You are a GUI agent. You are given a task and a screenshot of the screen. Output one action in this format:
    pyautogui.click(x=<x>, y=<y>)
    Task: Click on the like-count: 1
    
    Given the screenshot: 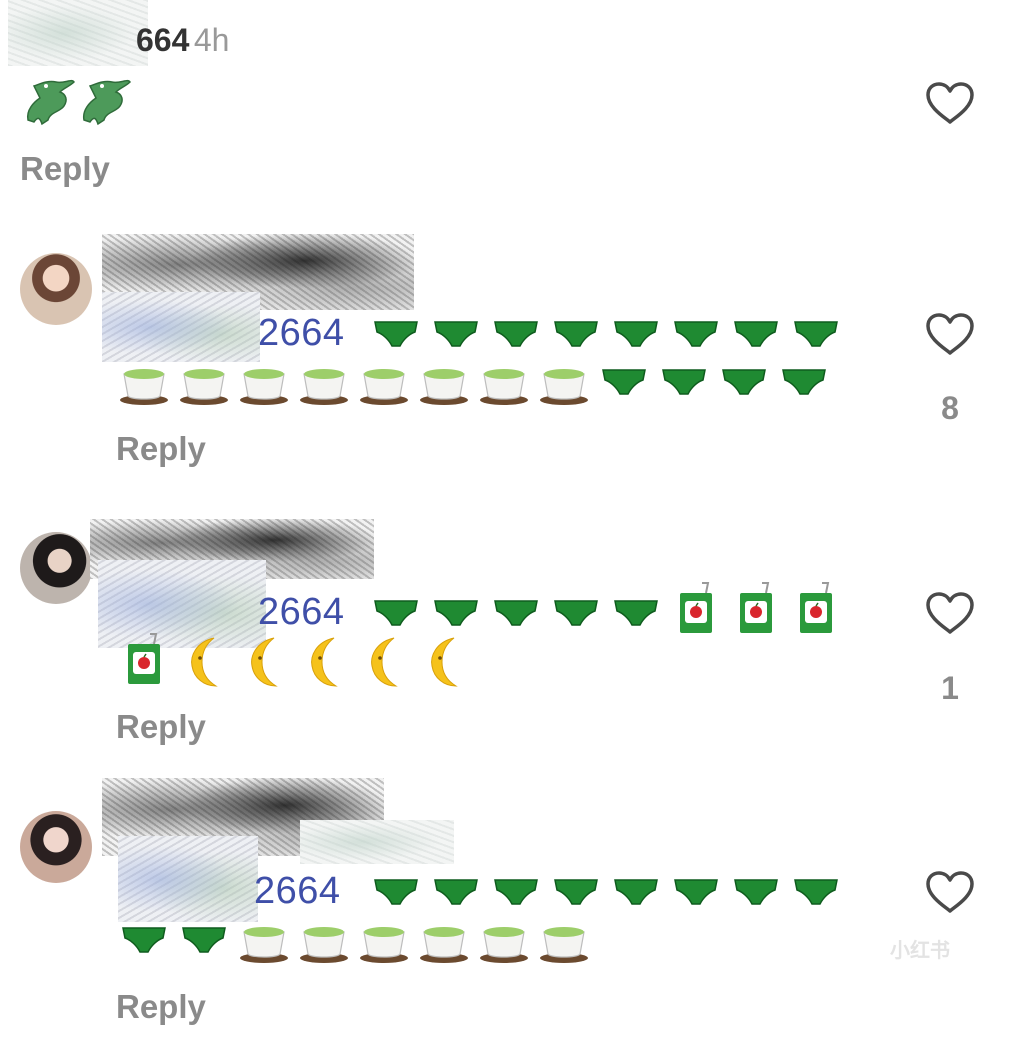 What is the action you would take?
    pyautogui.click(x=950, y=688)
    